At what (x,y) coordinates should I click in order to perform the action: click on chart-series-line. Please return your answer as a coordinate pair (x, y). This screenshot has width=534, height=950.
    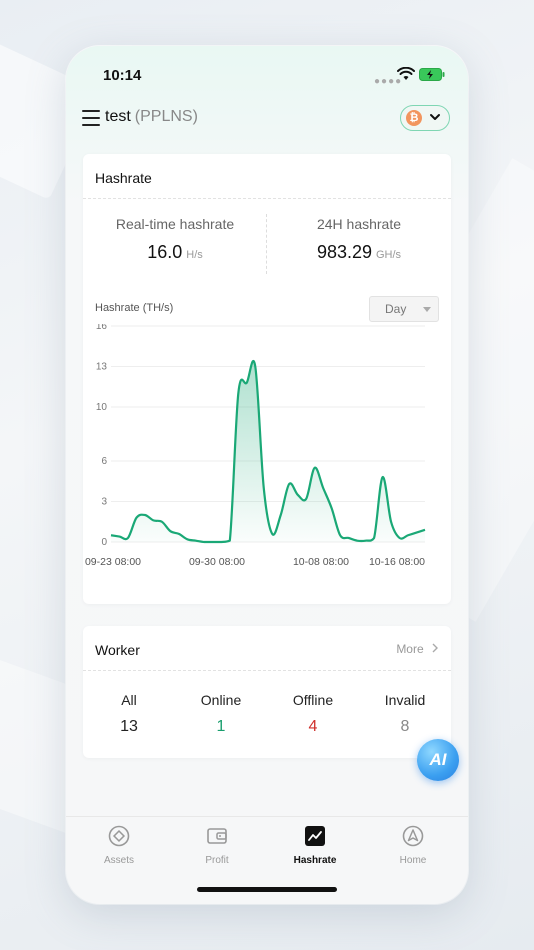
    Looking at the image, I should click on (268, 451).